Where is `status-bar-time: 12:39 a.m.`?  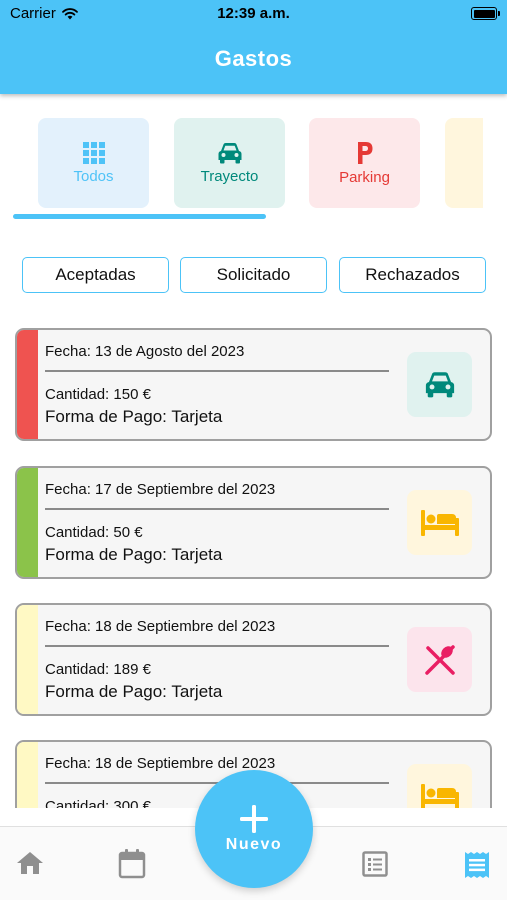
status-bar-time: 12:39 a.m. is located at coordinates (253, 13).